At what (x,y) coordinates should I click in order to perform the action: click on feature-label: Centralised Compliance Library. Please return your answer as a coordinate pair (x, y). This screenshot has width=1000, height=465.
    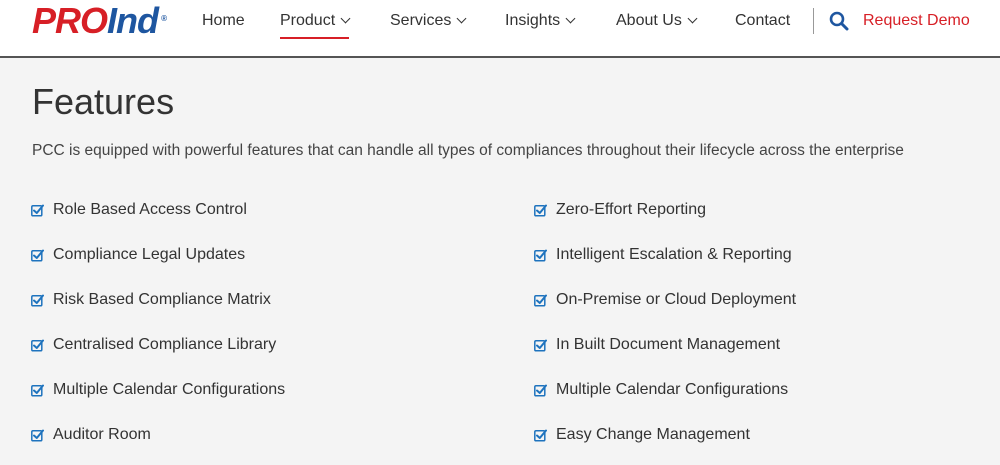
    Looking at the image, I should click on (165, 344).